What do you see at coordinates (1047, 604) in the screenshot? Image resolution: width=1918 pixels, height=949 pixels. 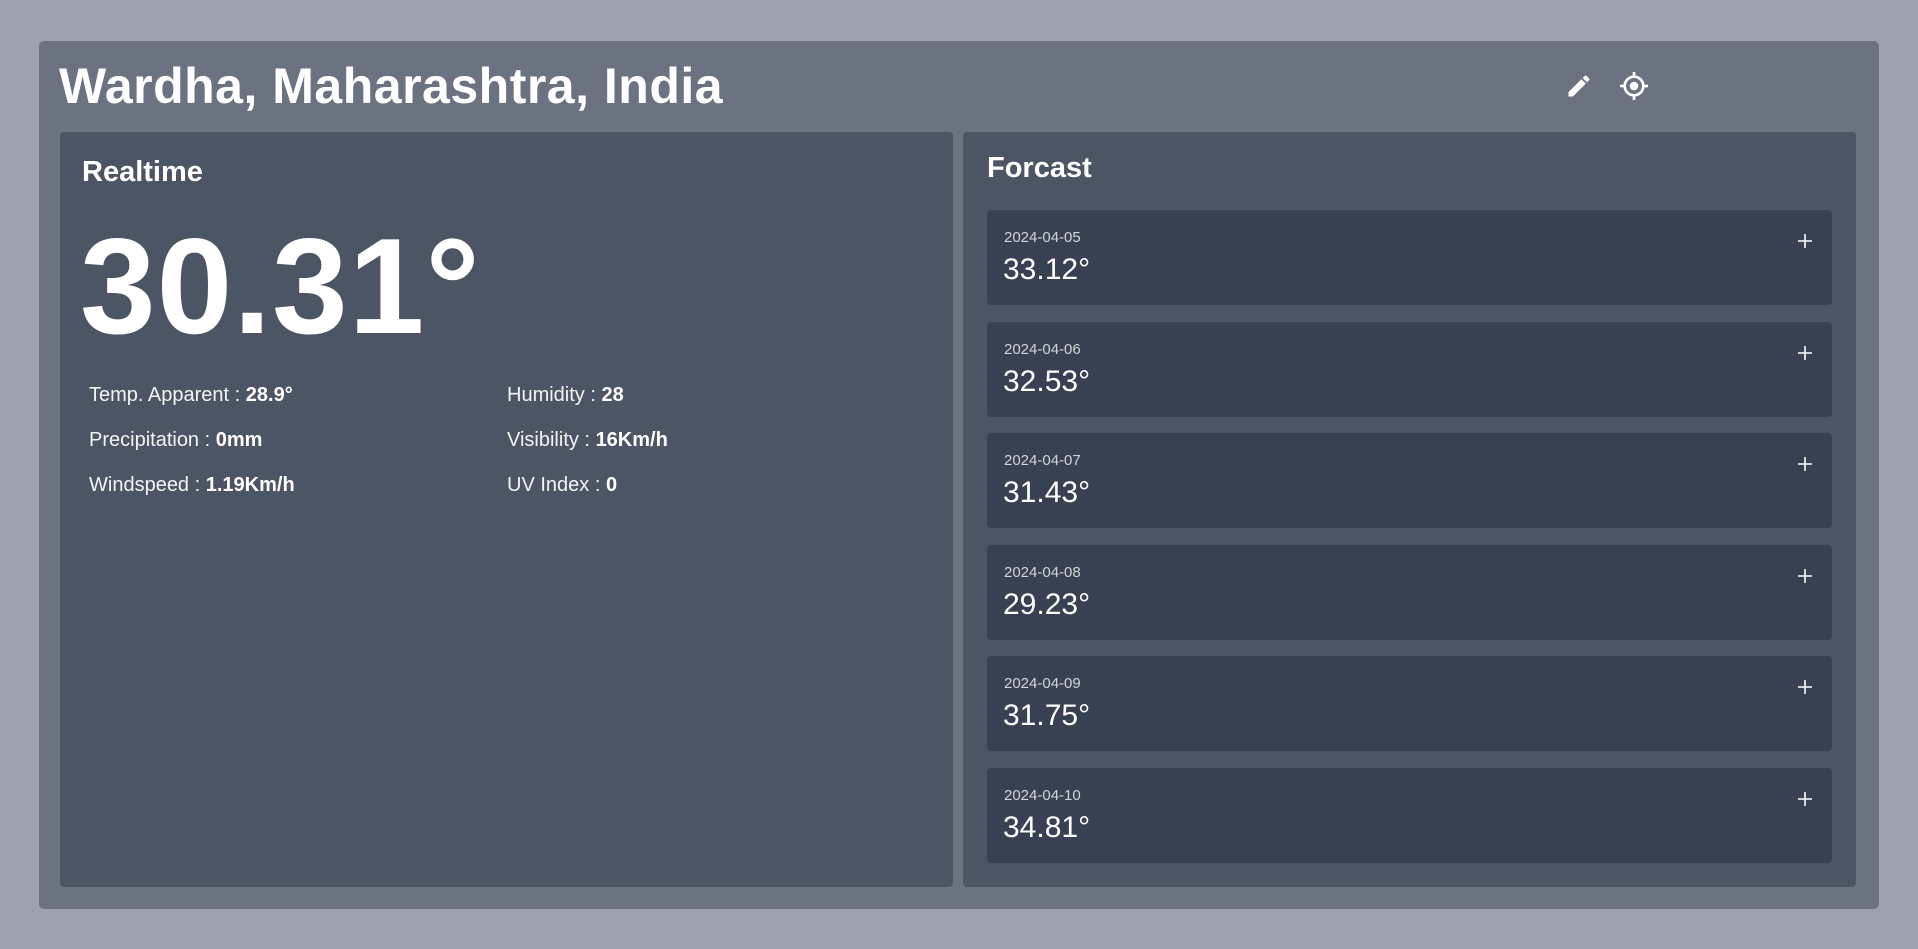 I see `forecast-temperature: 29.23°` at bounding box center [1047, 604].